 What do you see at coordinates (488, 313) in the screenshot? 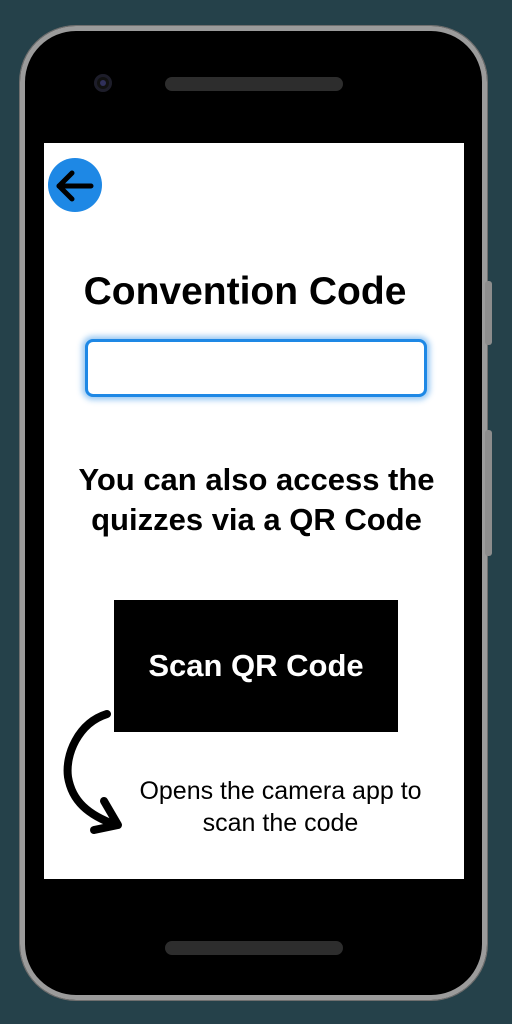
I see `power-button` at bounding box center [488, 313].